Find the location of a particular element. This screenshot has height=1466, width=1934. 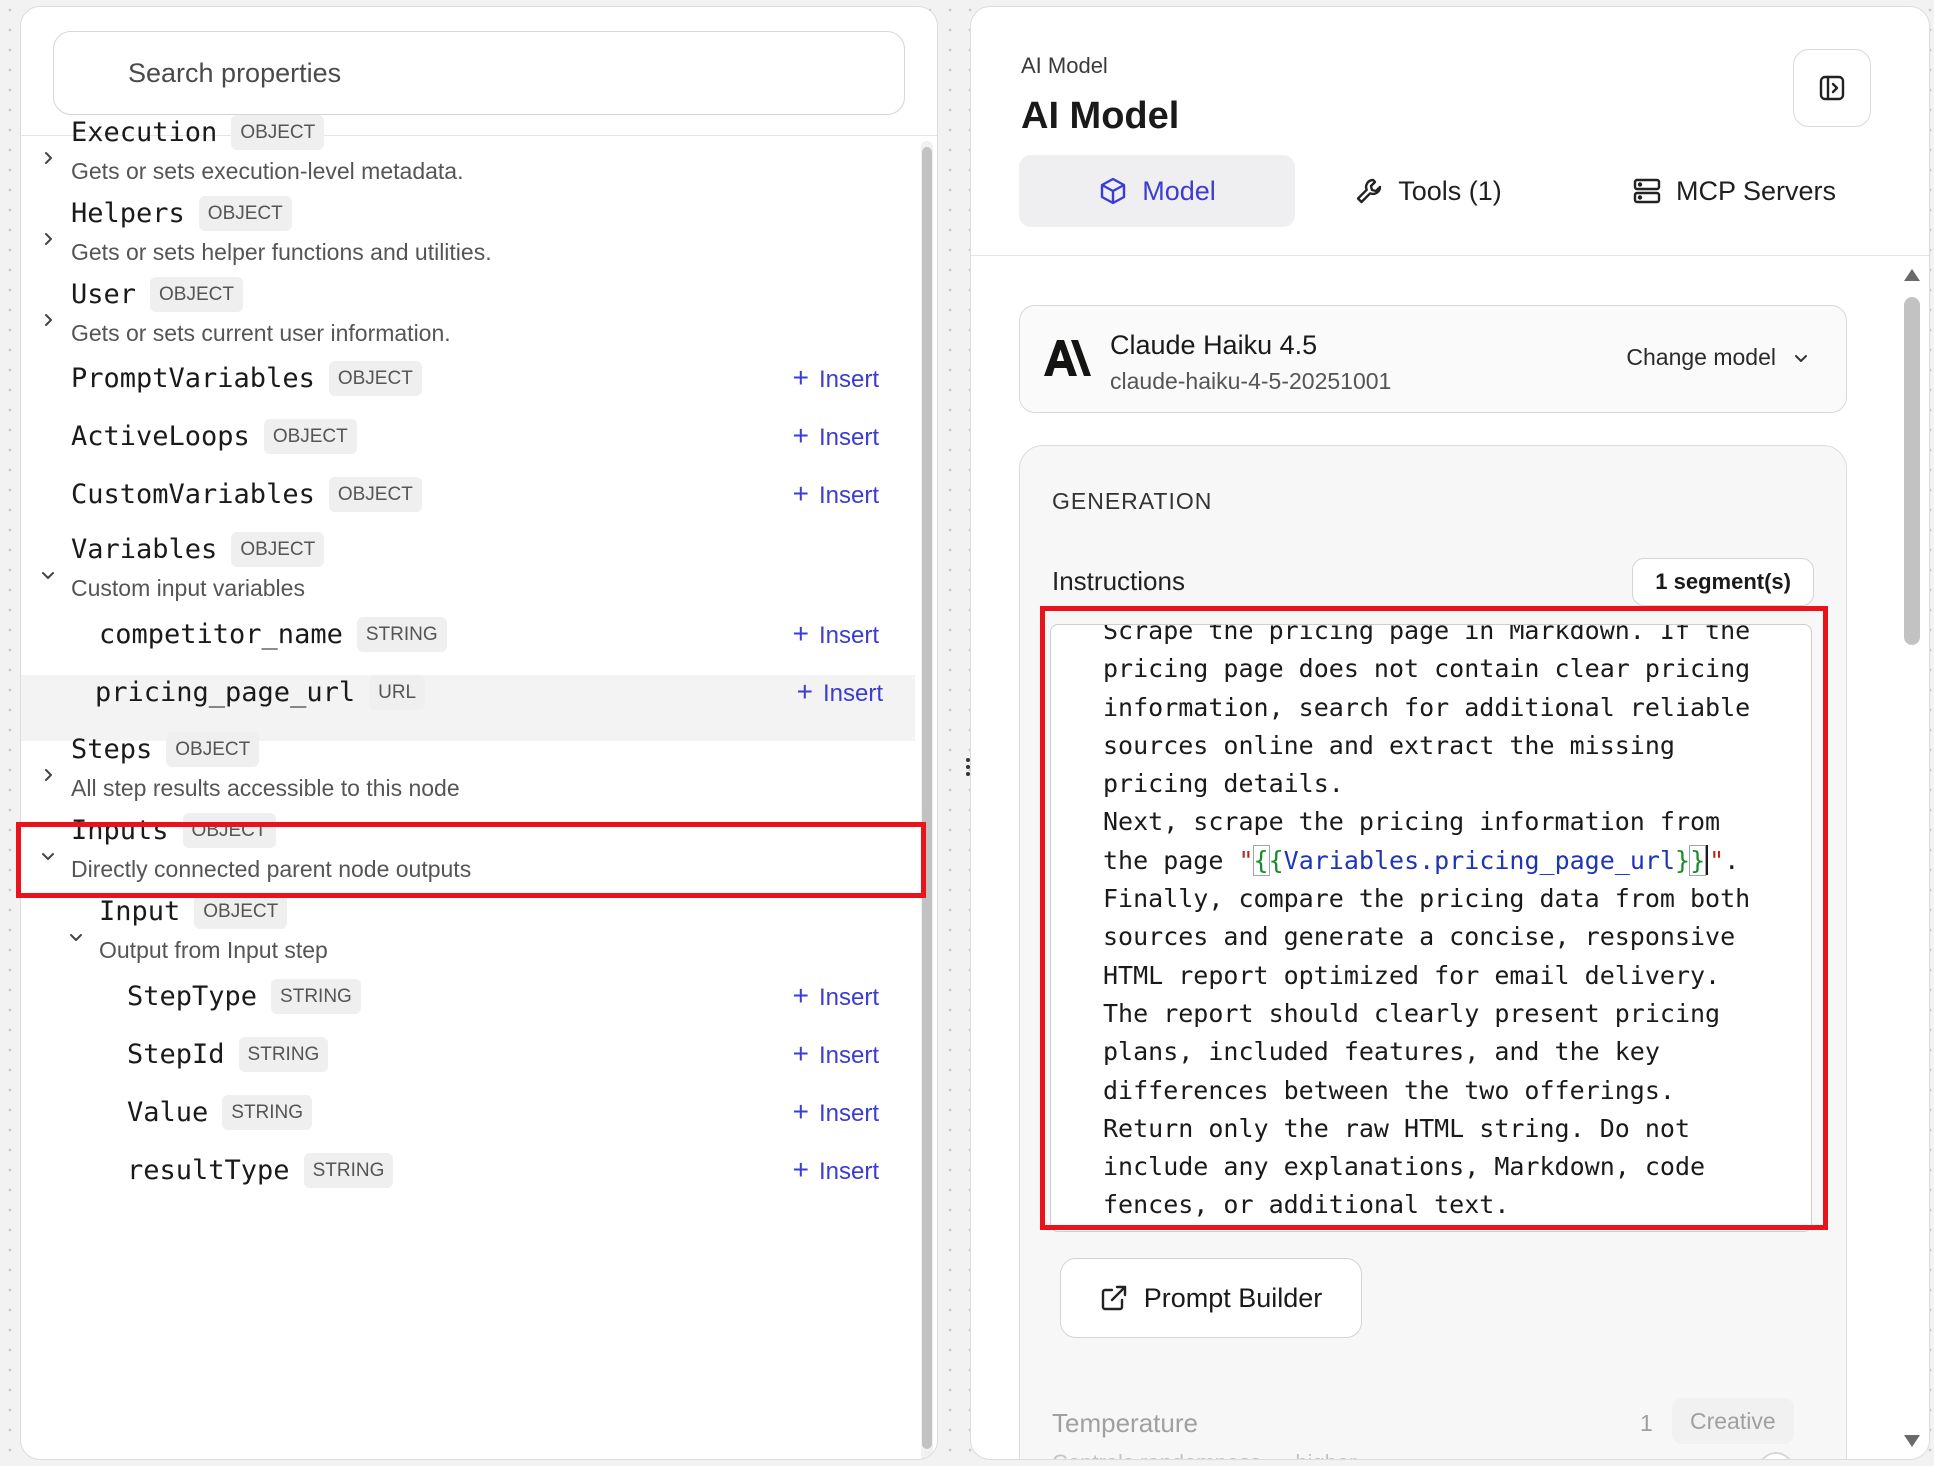

property-description: Custom input variables is located at coordinates (188, 588).